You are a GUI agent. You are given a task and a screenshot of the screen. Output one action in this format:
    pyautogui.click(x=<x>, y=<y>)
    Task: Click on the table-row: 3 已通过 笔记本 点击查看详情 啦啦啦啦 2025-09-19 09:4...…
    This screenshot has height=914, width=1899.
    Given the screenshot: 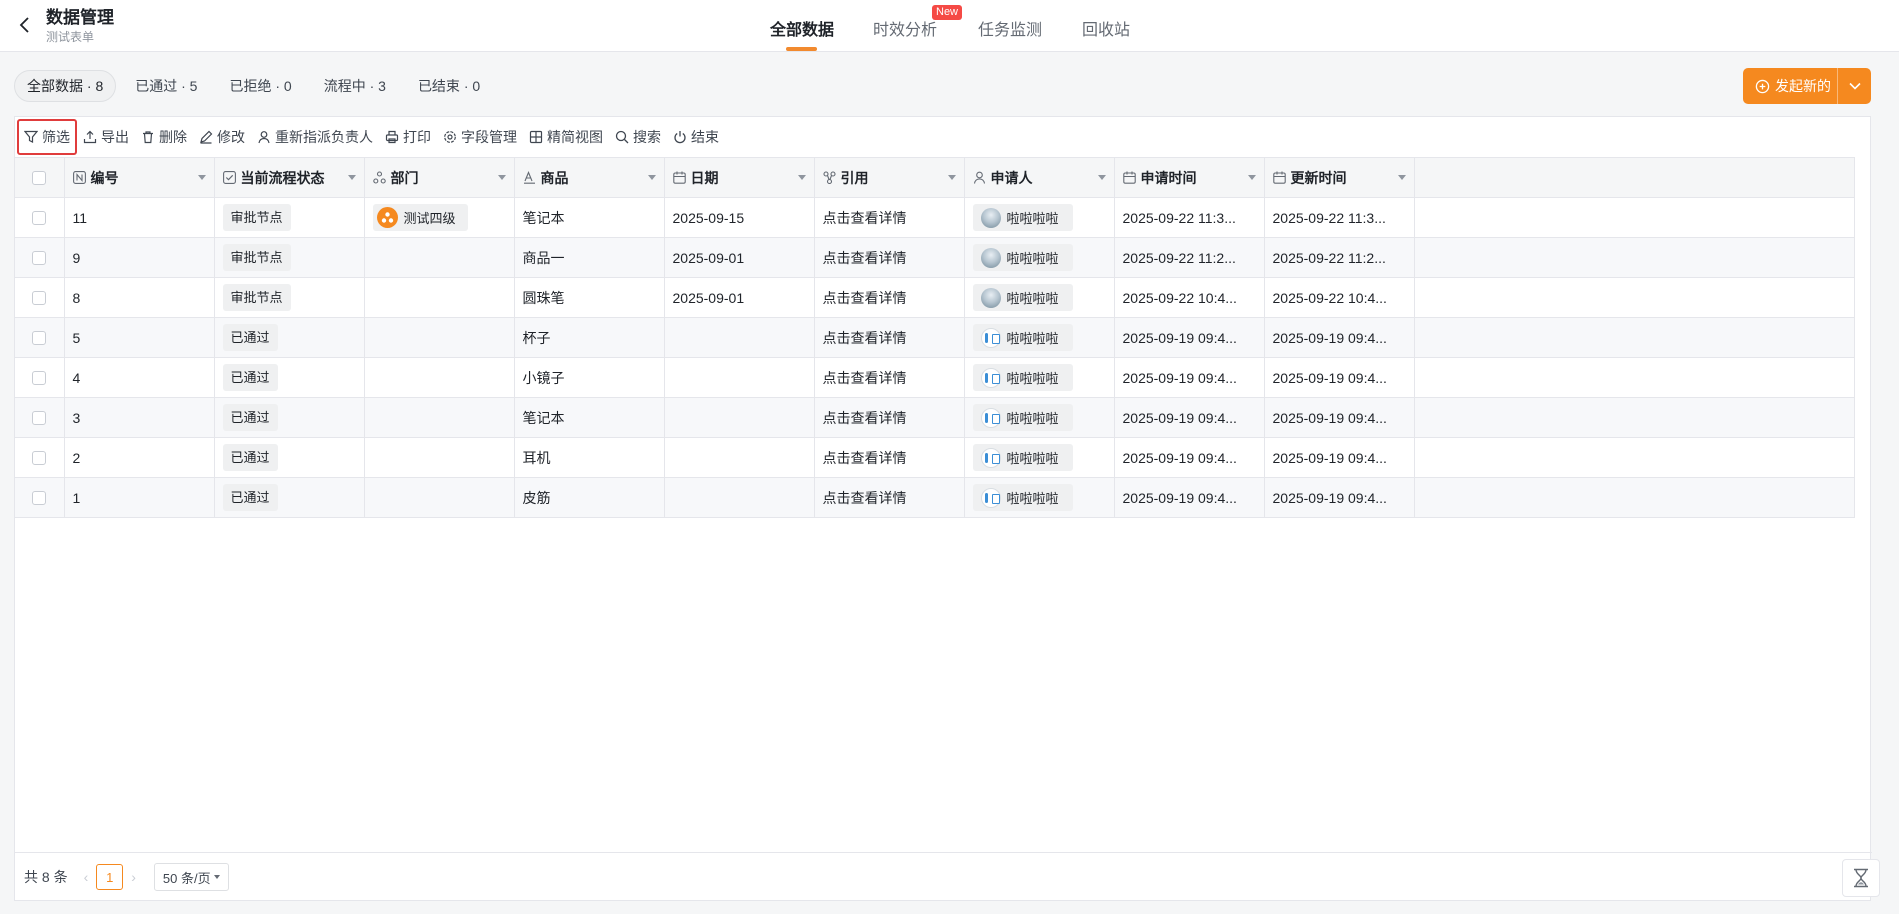 What is the action you would take?
    pyautogui.click(x=935, y=417)
    